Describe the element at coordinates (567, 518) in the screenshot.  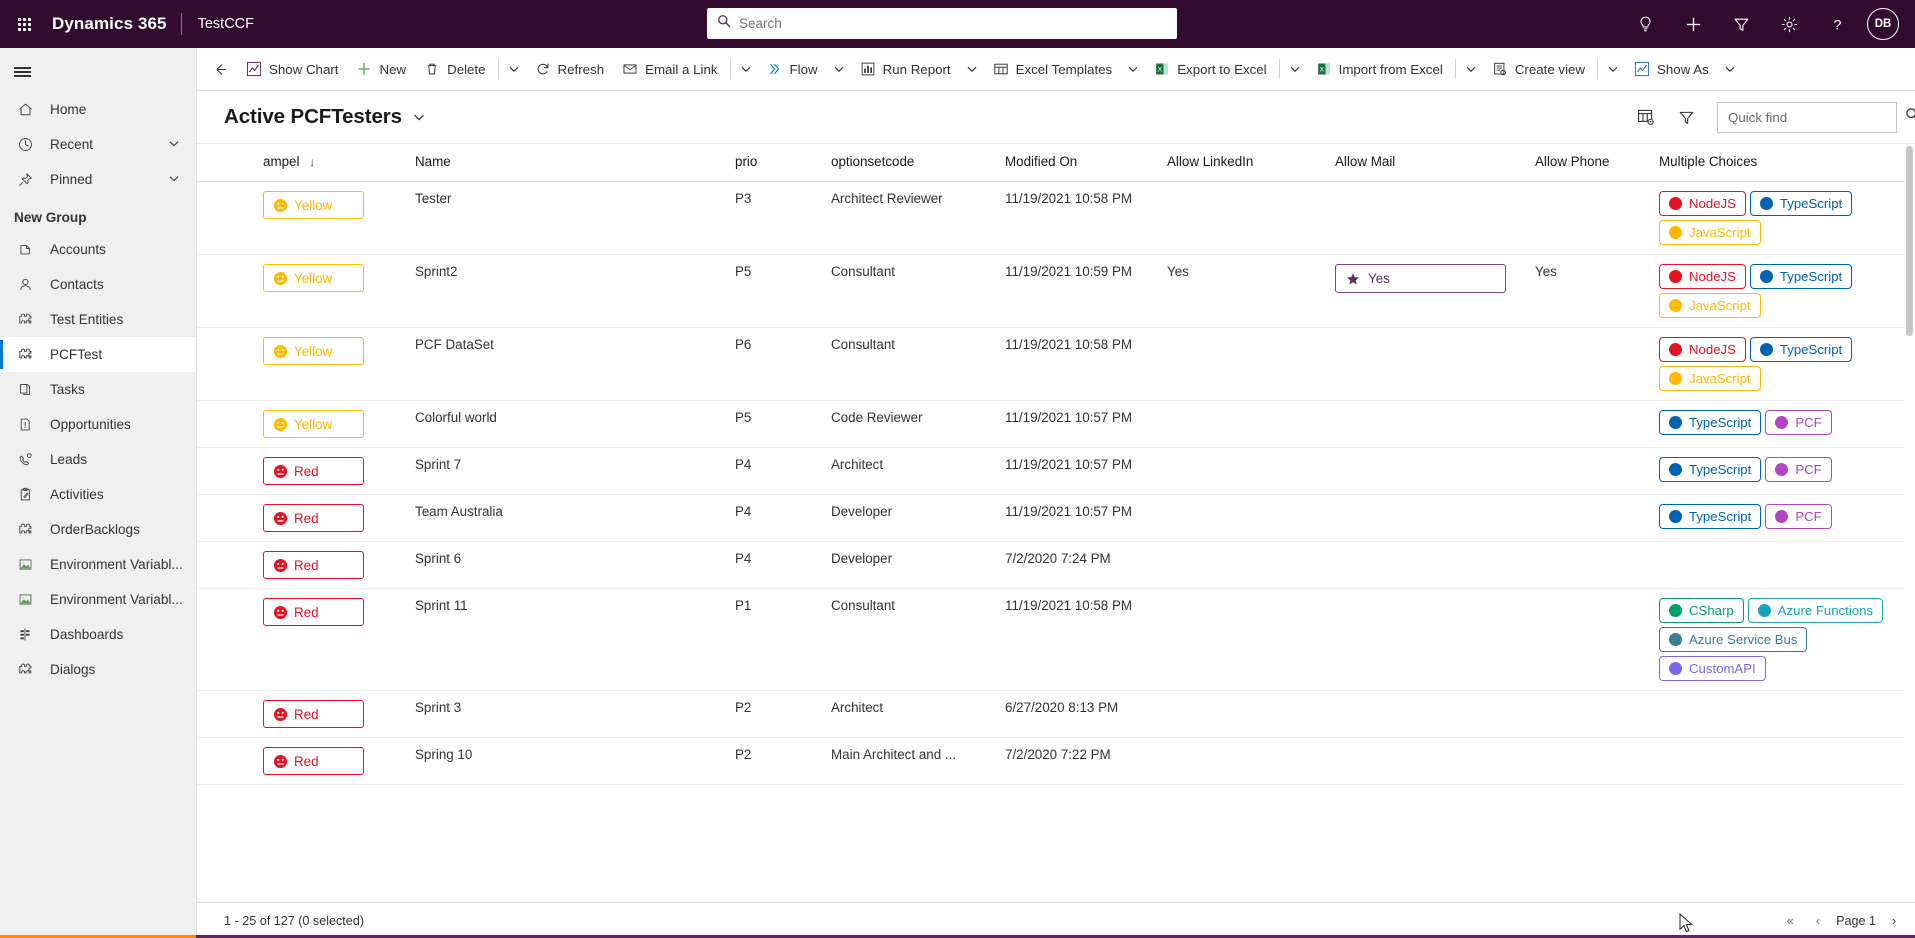
I see `cell-name: Team Australia` at that location.